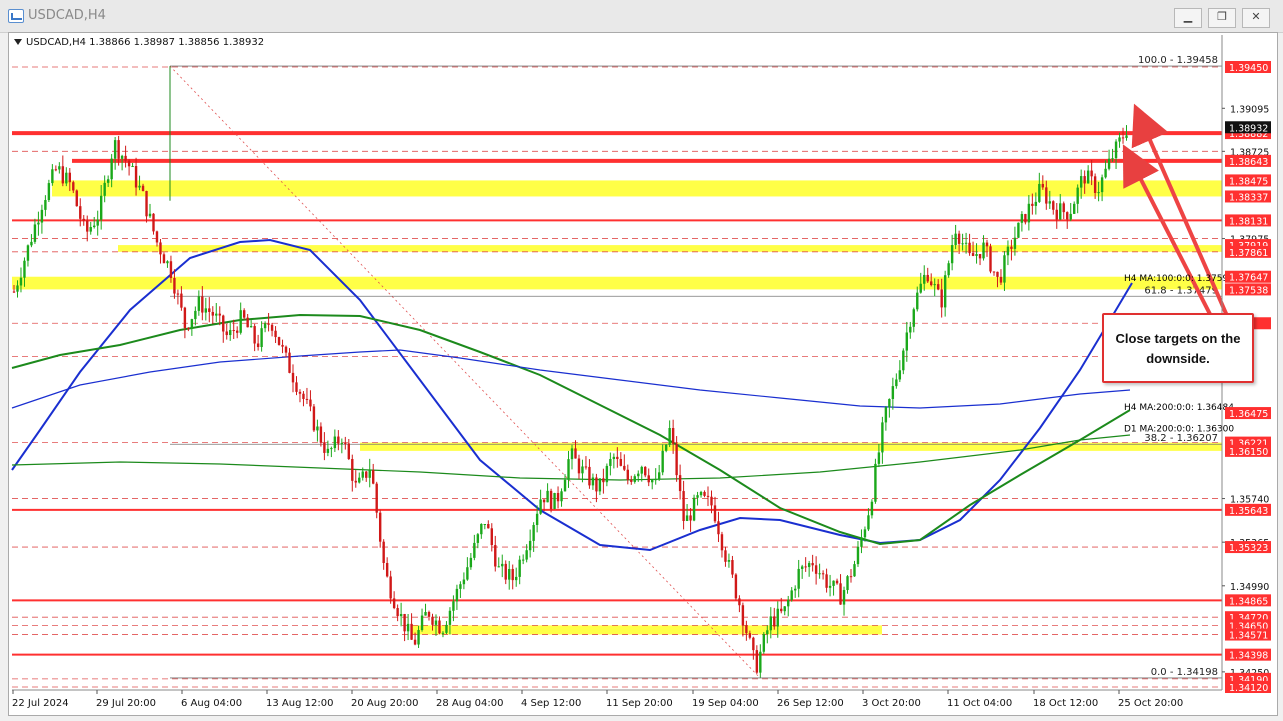 This screenshot has width=1283, height=721. Describe the element at coordinates (979, 703) in the screenshot. I see `time-tick-label: 11 Oct 04:00` at that location.